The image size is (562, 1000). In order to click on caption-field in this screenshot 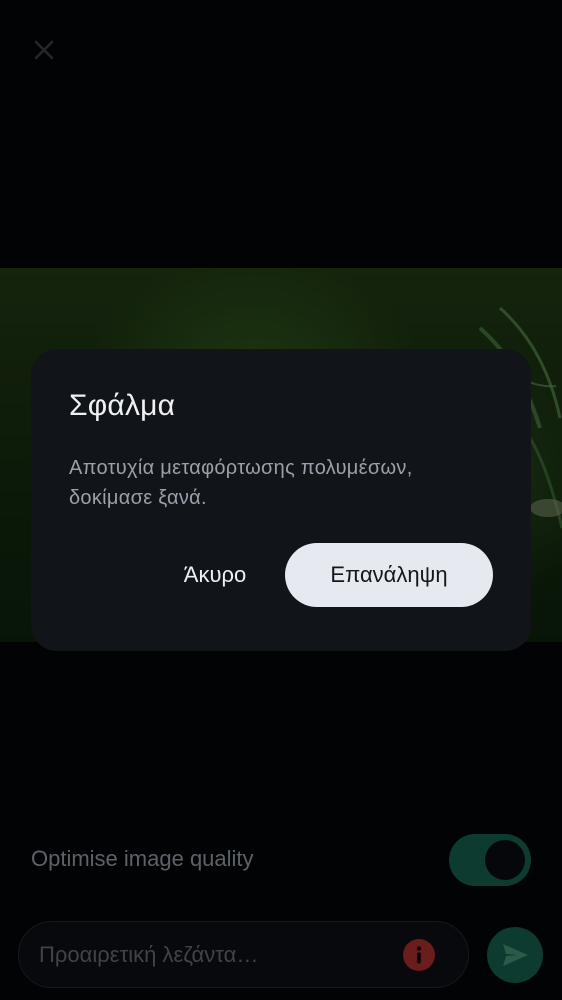, I will do `click(243, 954)`.